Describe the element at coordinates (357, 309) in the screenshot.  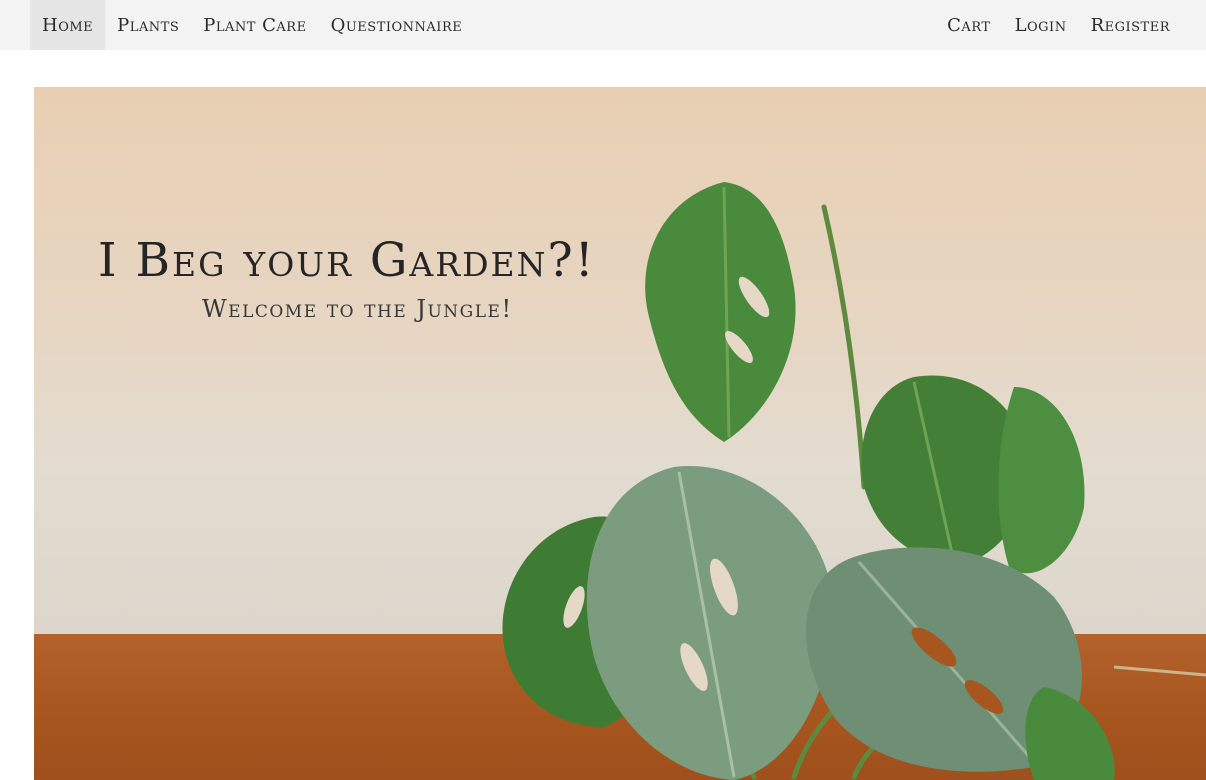
I see `hero-subtitle: Welcome to the Jungle!` at that location.